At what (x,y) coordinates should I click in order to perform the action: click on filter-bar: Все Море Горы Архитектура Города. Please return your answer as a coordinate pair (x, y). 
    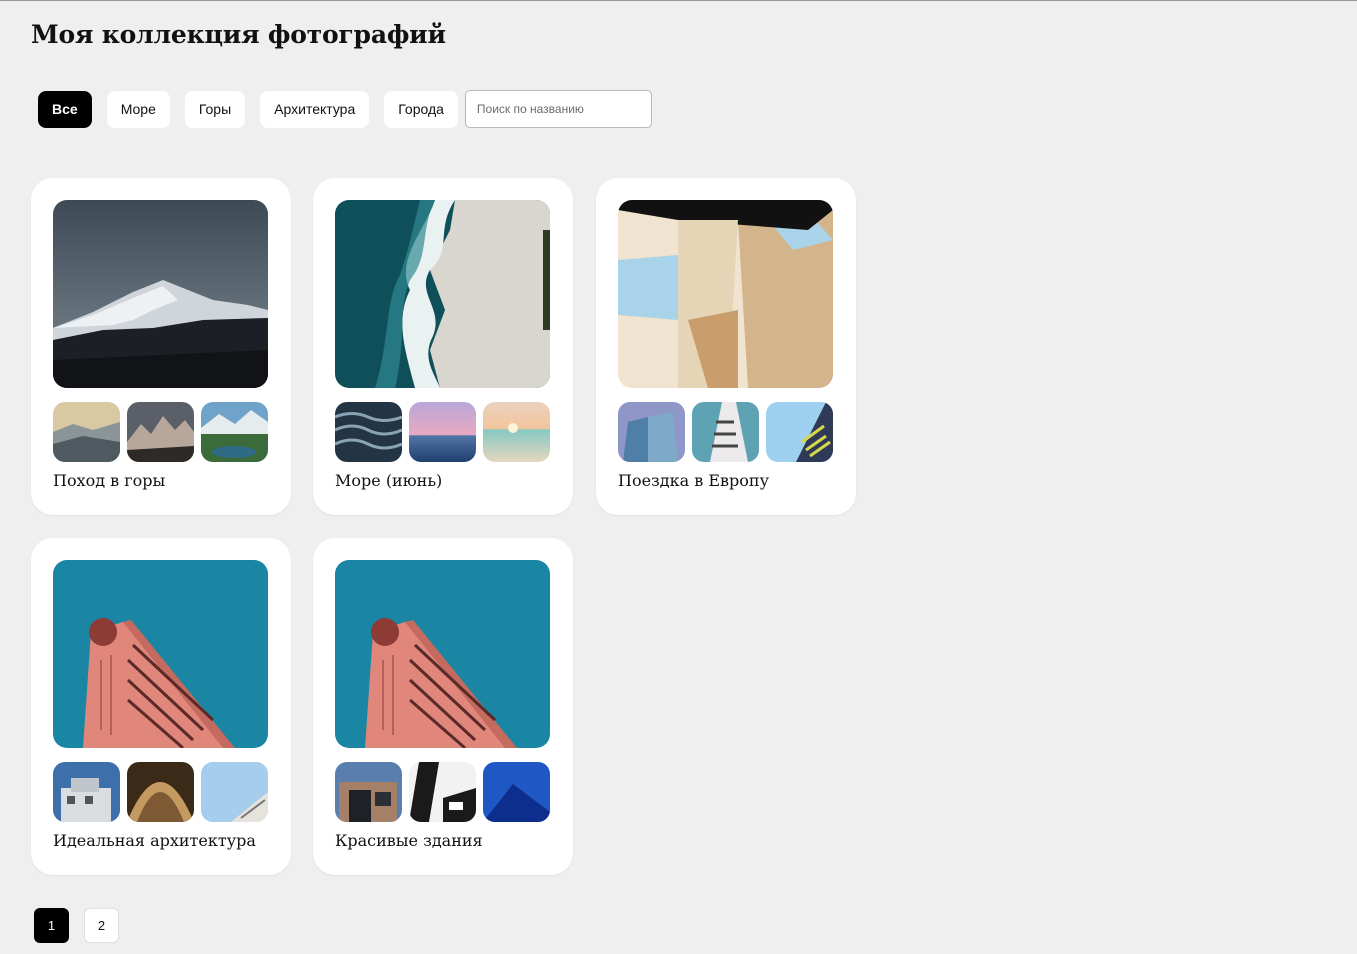
    Looking at the image, I should click on (345, 109).